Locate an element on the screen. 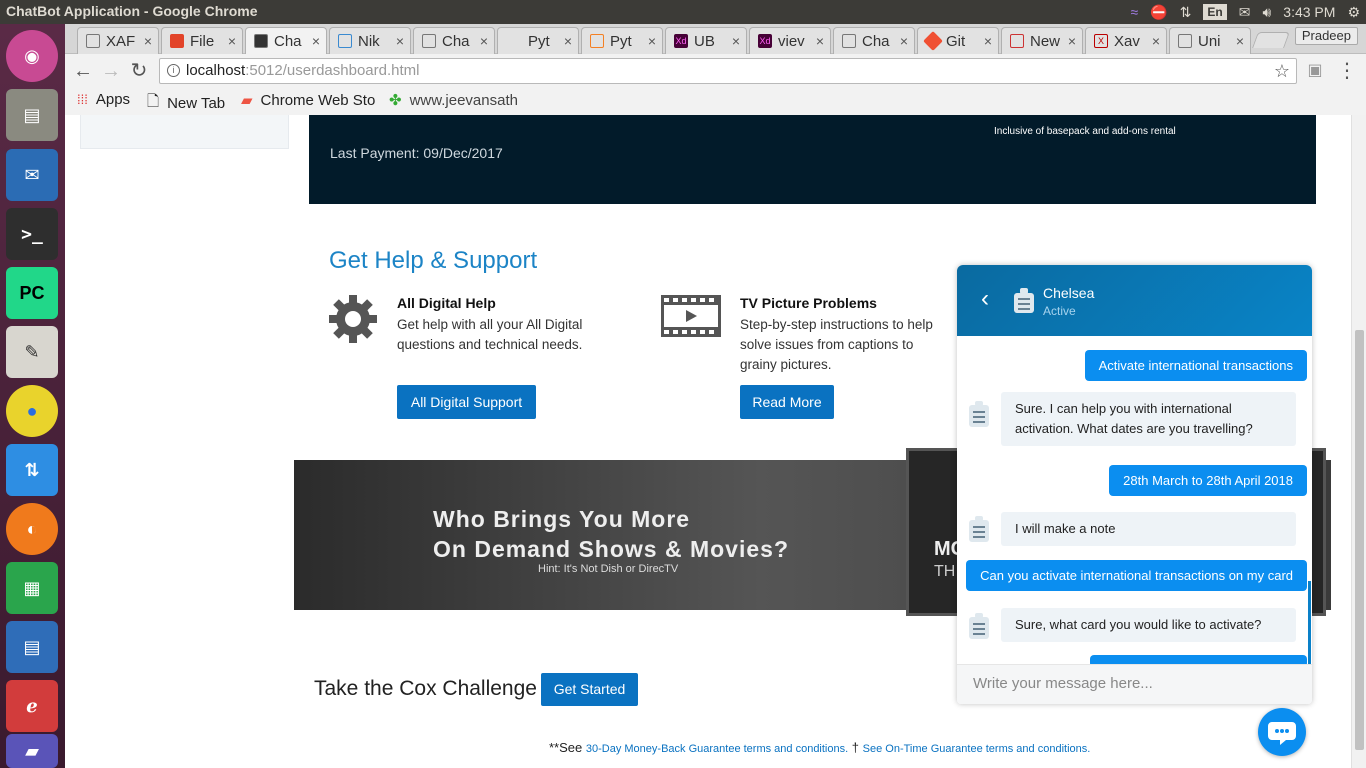  tab-label: Cha is located at coordinates (456, 41).